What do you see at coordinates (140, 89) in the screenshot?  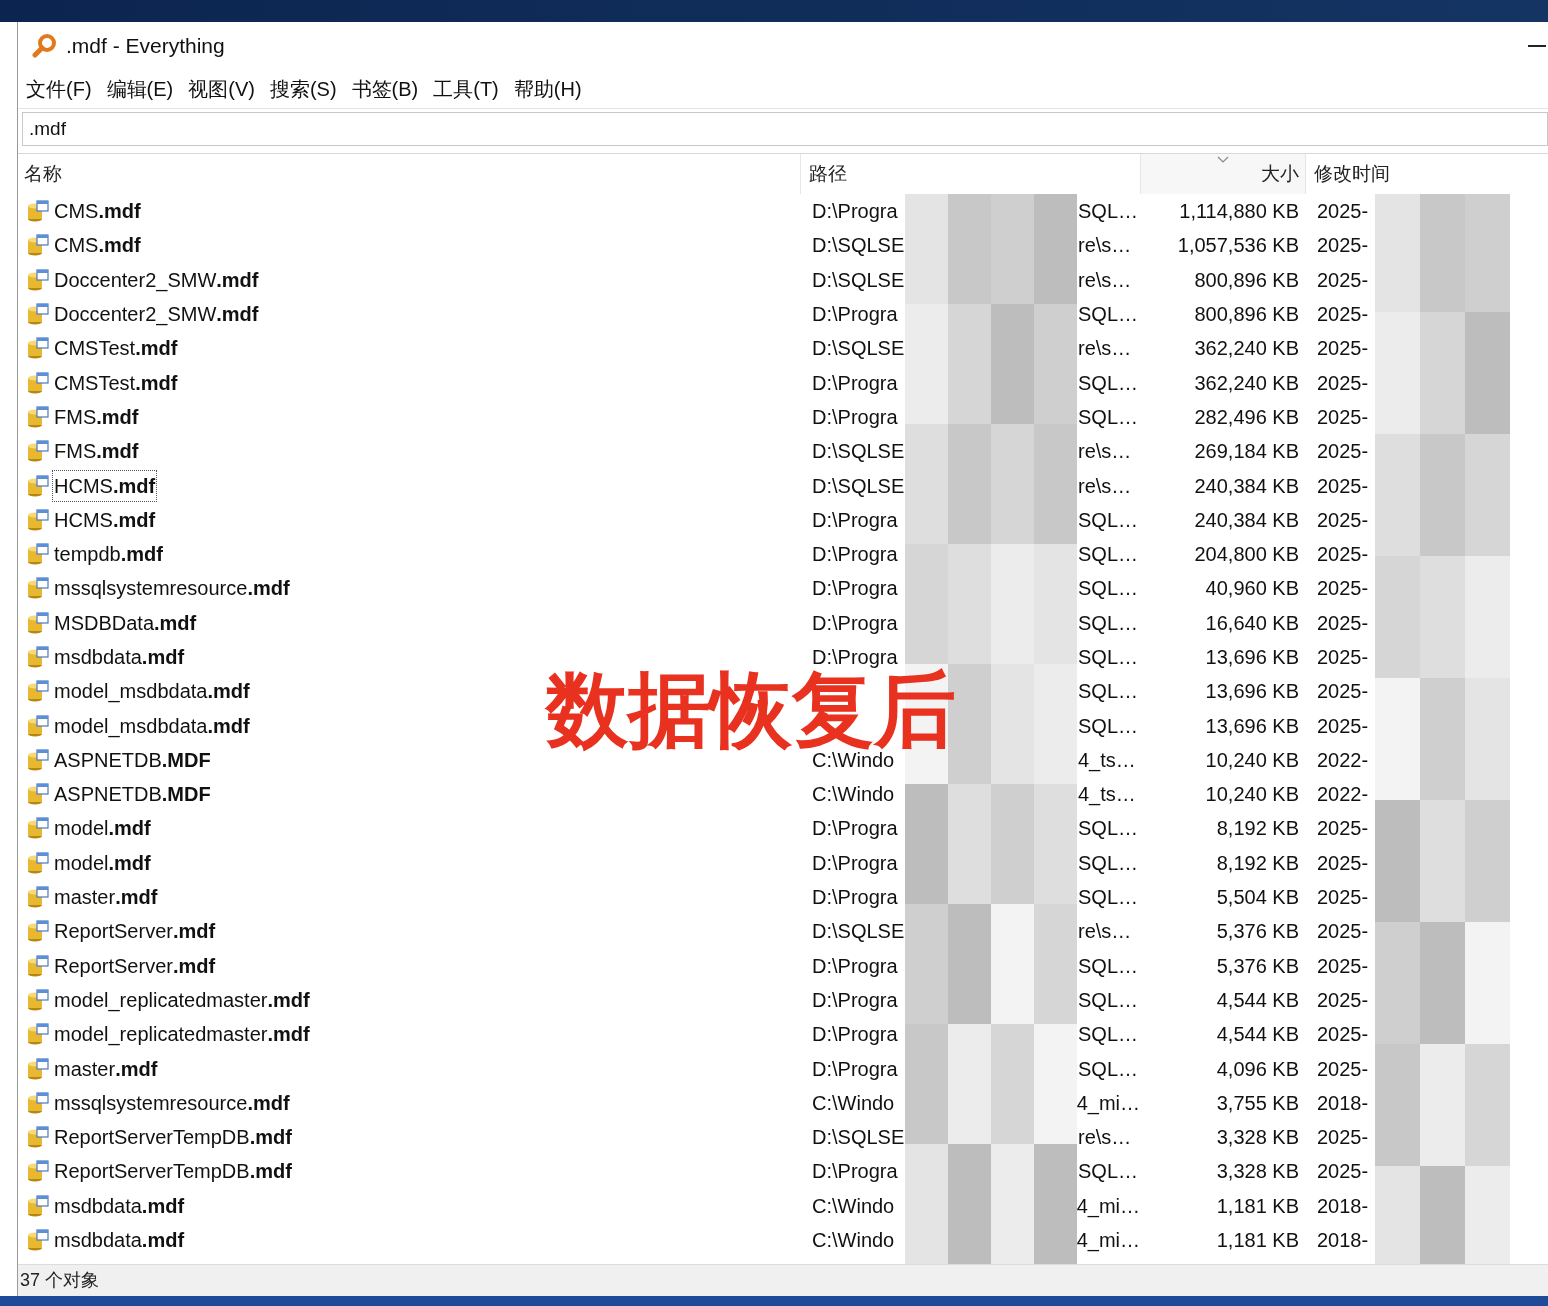 I see `menu-item: 编辑(E)` at bounding box center [140, 89].